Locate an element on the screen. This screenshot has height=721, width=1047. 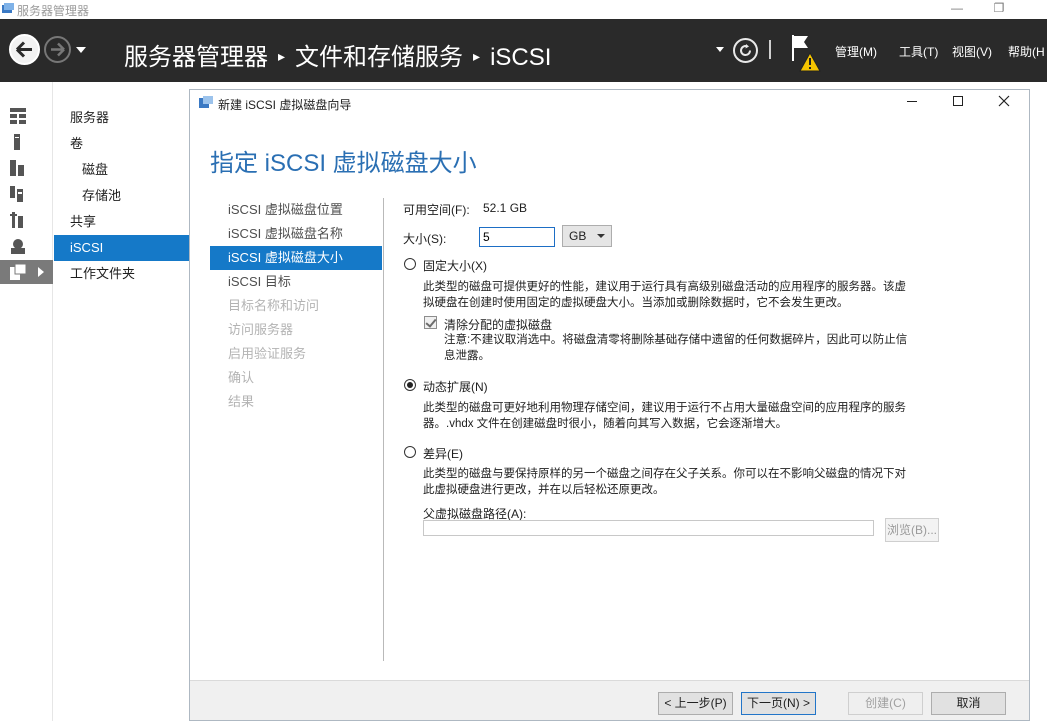
wizard-step: 目标名称和访问 is located at coordinates (274, 305).